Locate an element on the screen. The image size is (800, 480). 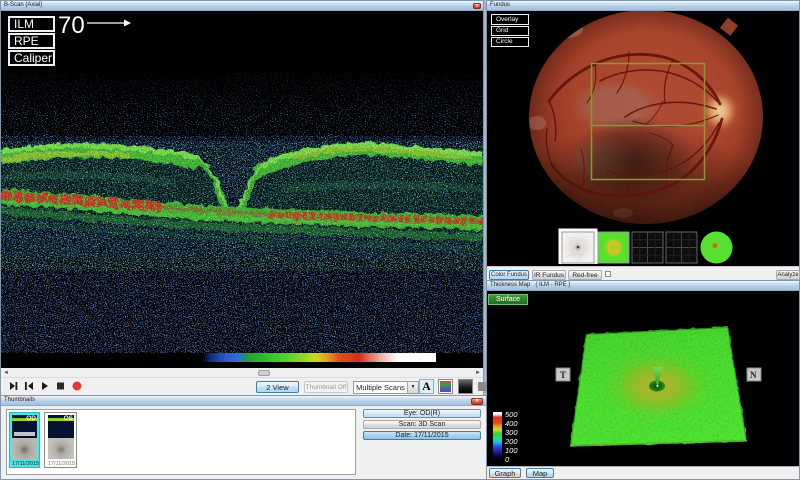
svg-text: 0 is located at coordinates (507, 459).